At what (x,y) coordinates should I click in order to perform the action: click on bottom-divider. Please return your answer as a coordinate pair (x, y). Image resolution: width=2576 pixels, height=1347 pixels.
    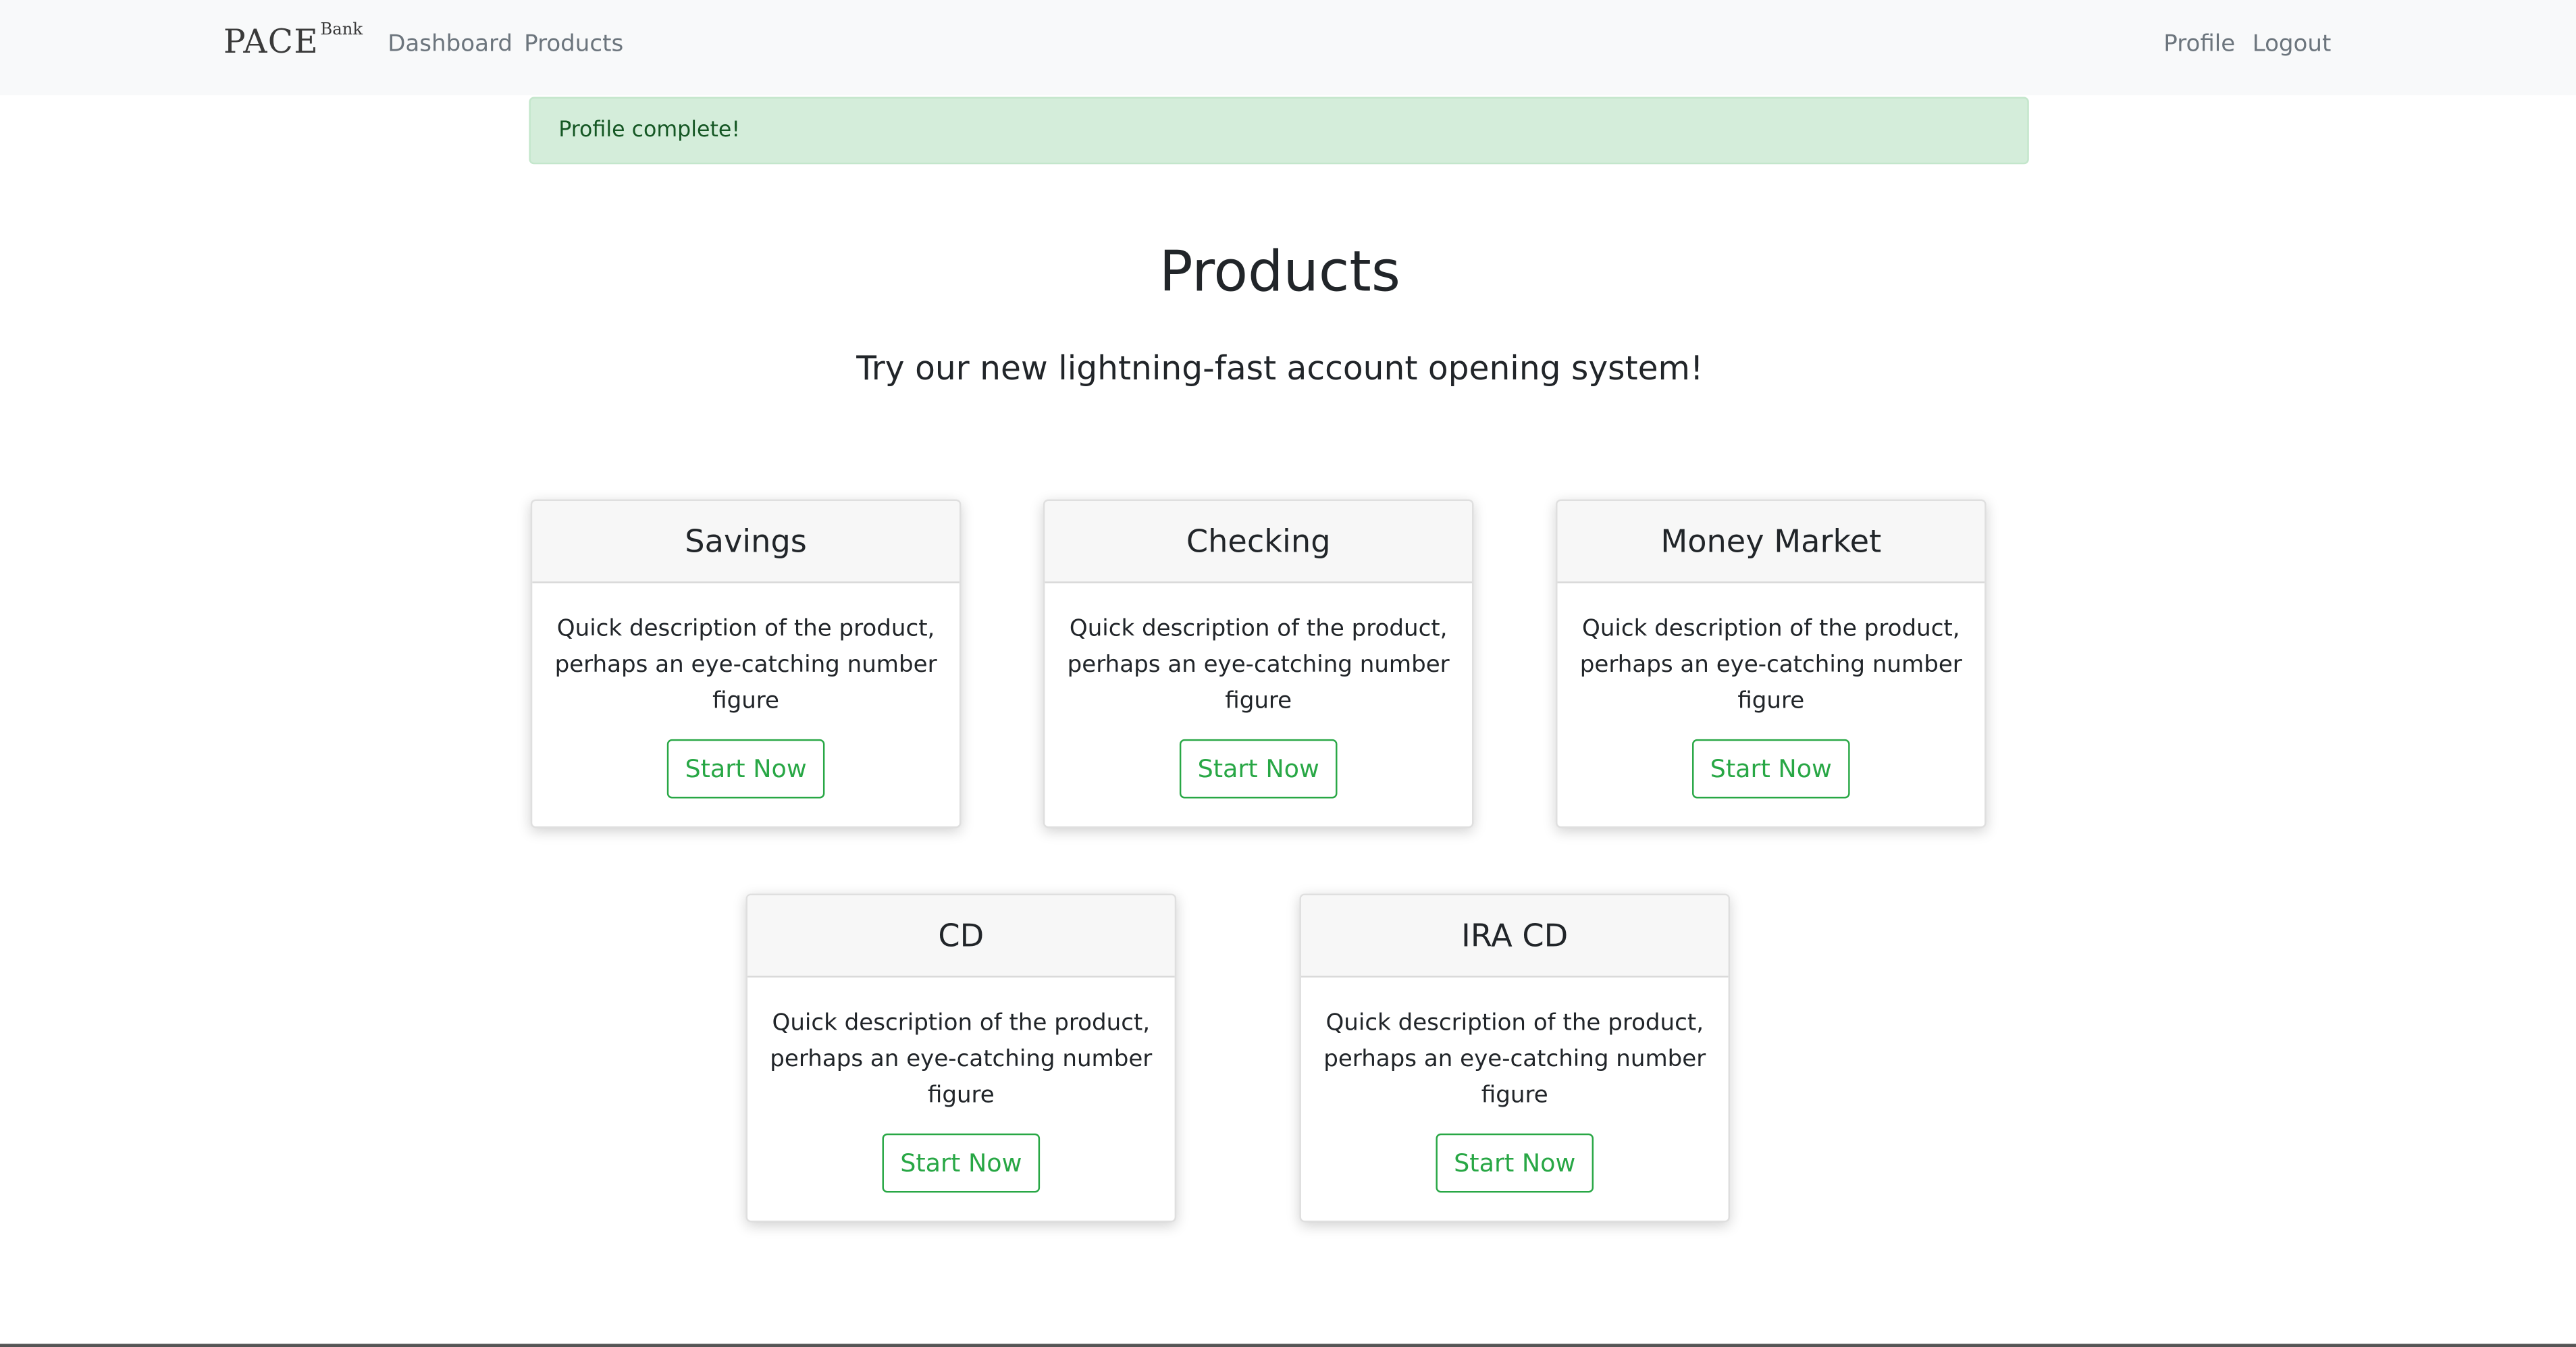
    Looking at the image, I should click on (1288, 1345).